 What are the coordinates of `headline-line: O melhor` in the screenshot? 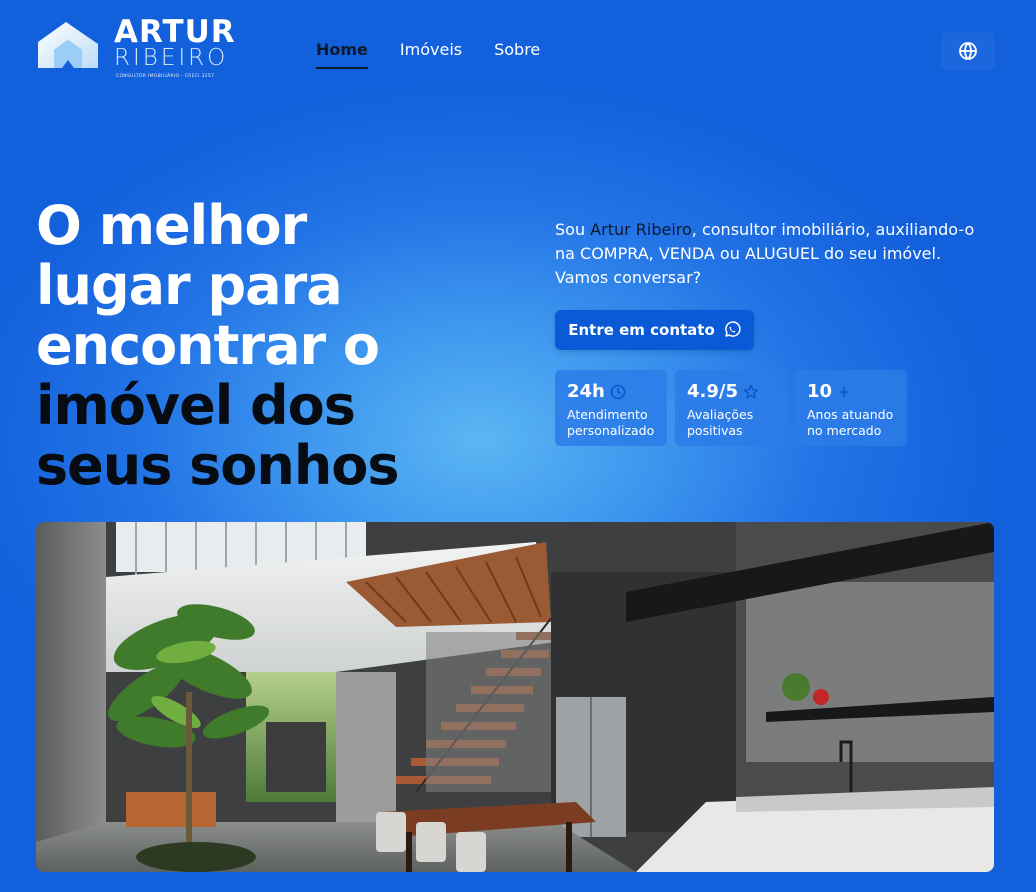 It's located at (171, 225).